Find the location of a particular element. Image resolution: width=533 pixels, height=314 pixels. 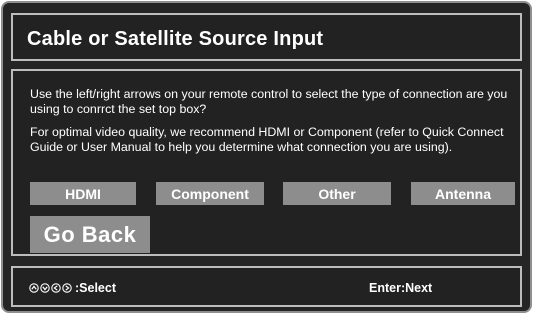

hdmi-button: HDMI is located at coordinates (83, 193).